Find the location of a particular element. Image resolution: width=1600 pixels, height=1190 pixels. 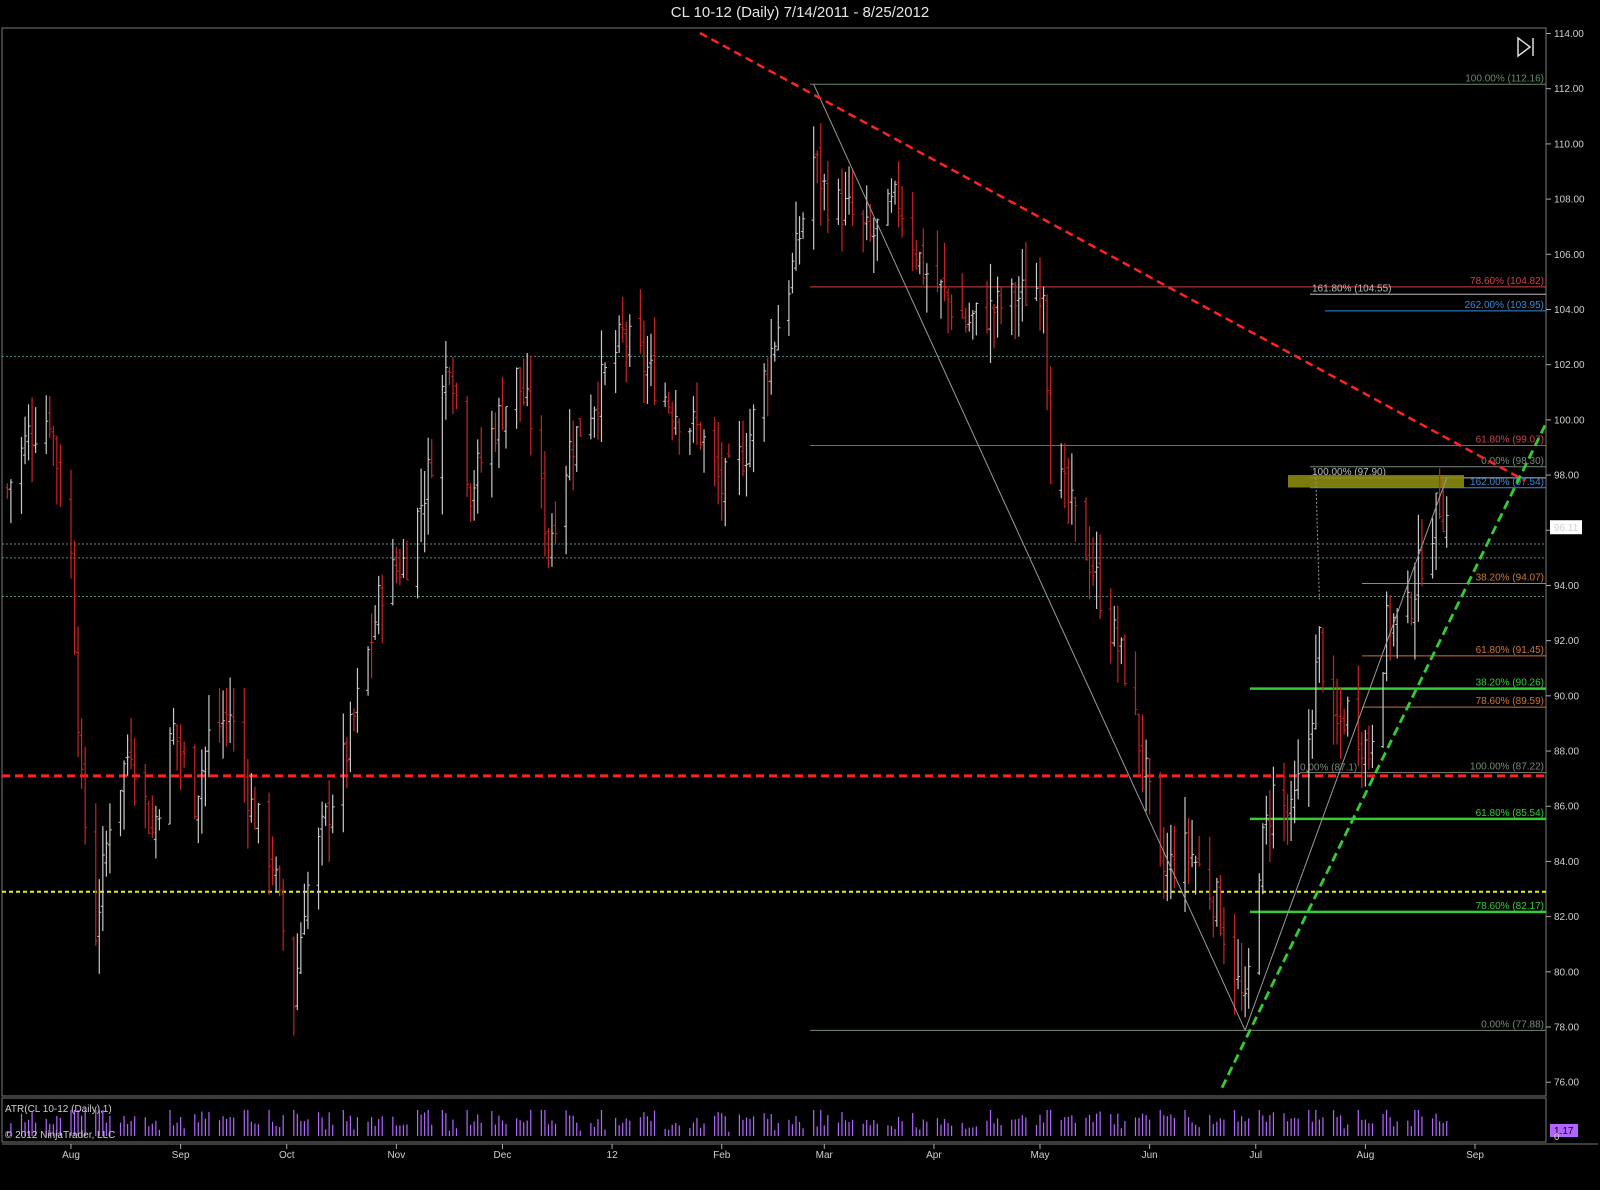

atr-zero-label: 0 is located at coordinates (1557, 1137).